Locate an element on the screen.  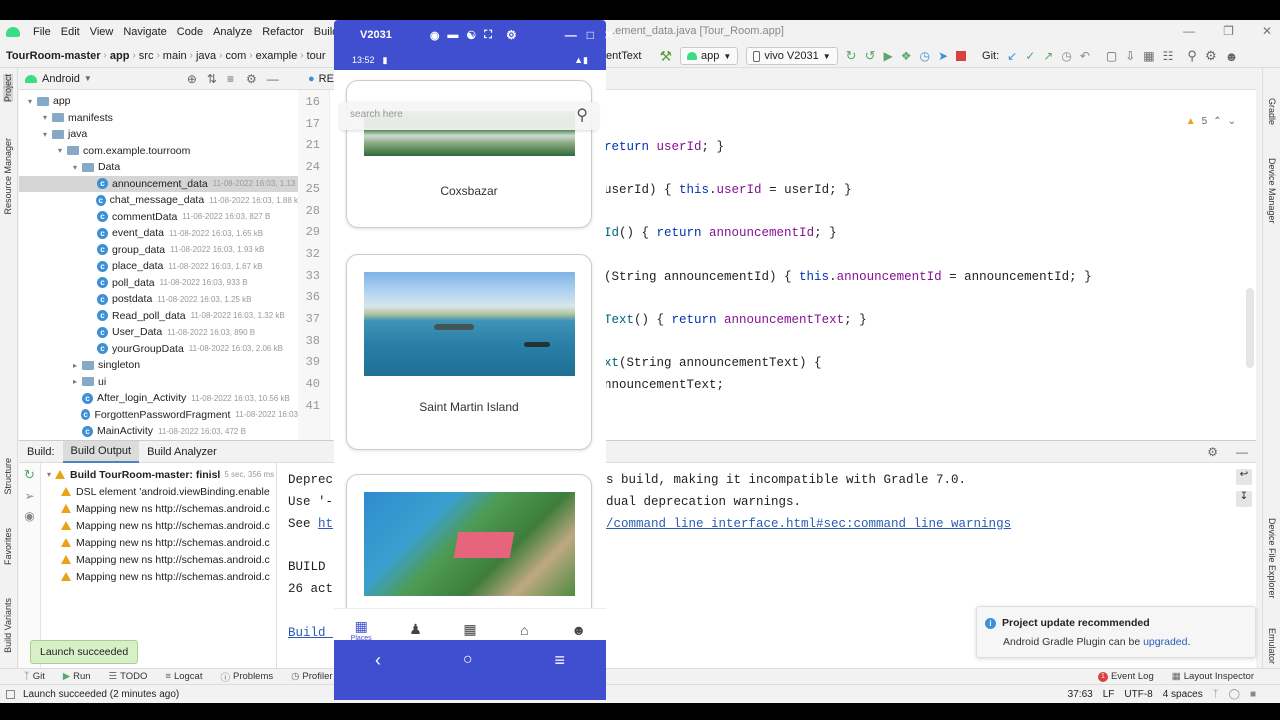
inspection-widget: ▲ 5 ⌃ ⌄ is located at coordinates (1211, 121).